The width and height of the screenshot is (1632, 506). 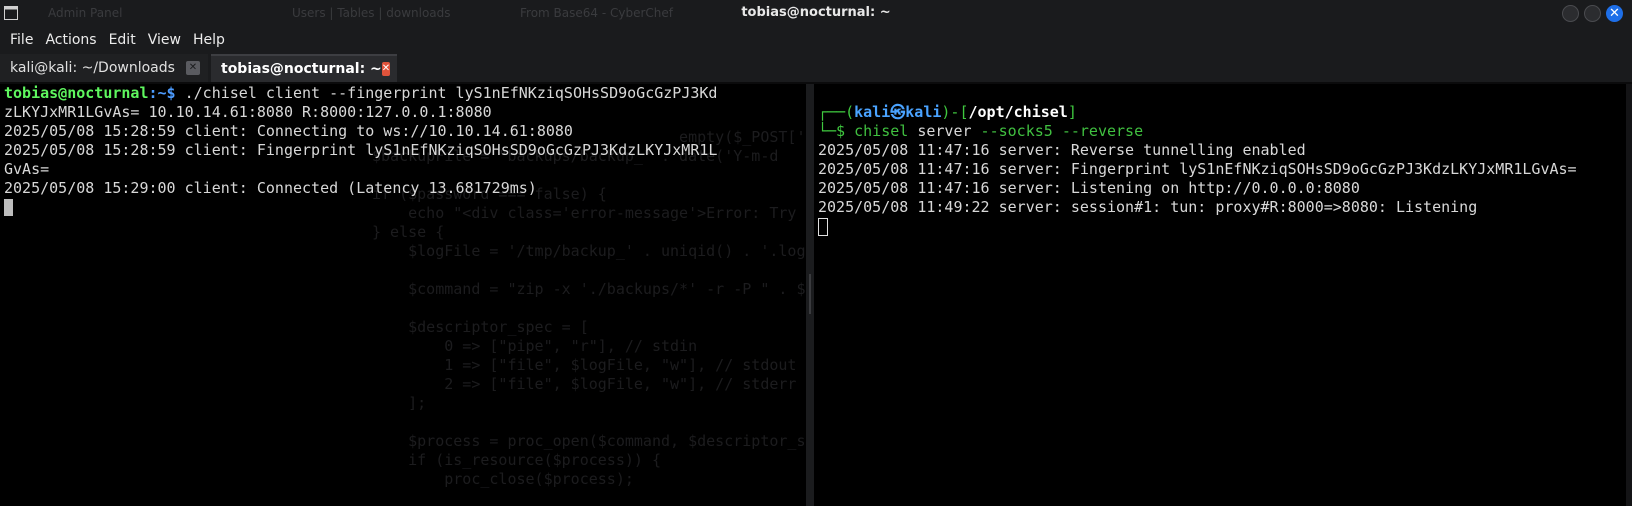 What do you see at coordinates (209, 40) in the screenshot?
I see `menu-help: Help` at bounding box center [209, 40].